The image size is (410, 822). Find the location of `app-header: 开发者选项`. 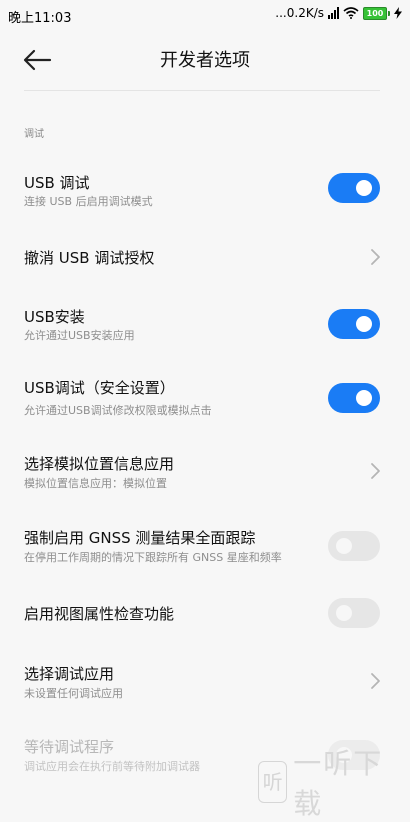

app-header: 开发者选项 is located at coordinates (205, 60).